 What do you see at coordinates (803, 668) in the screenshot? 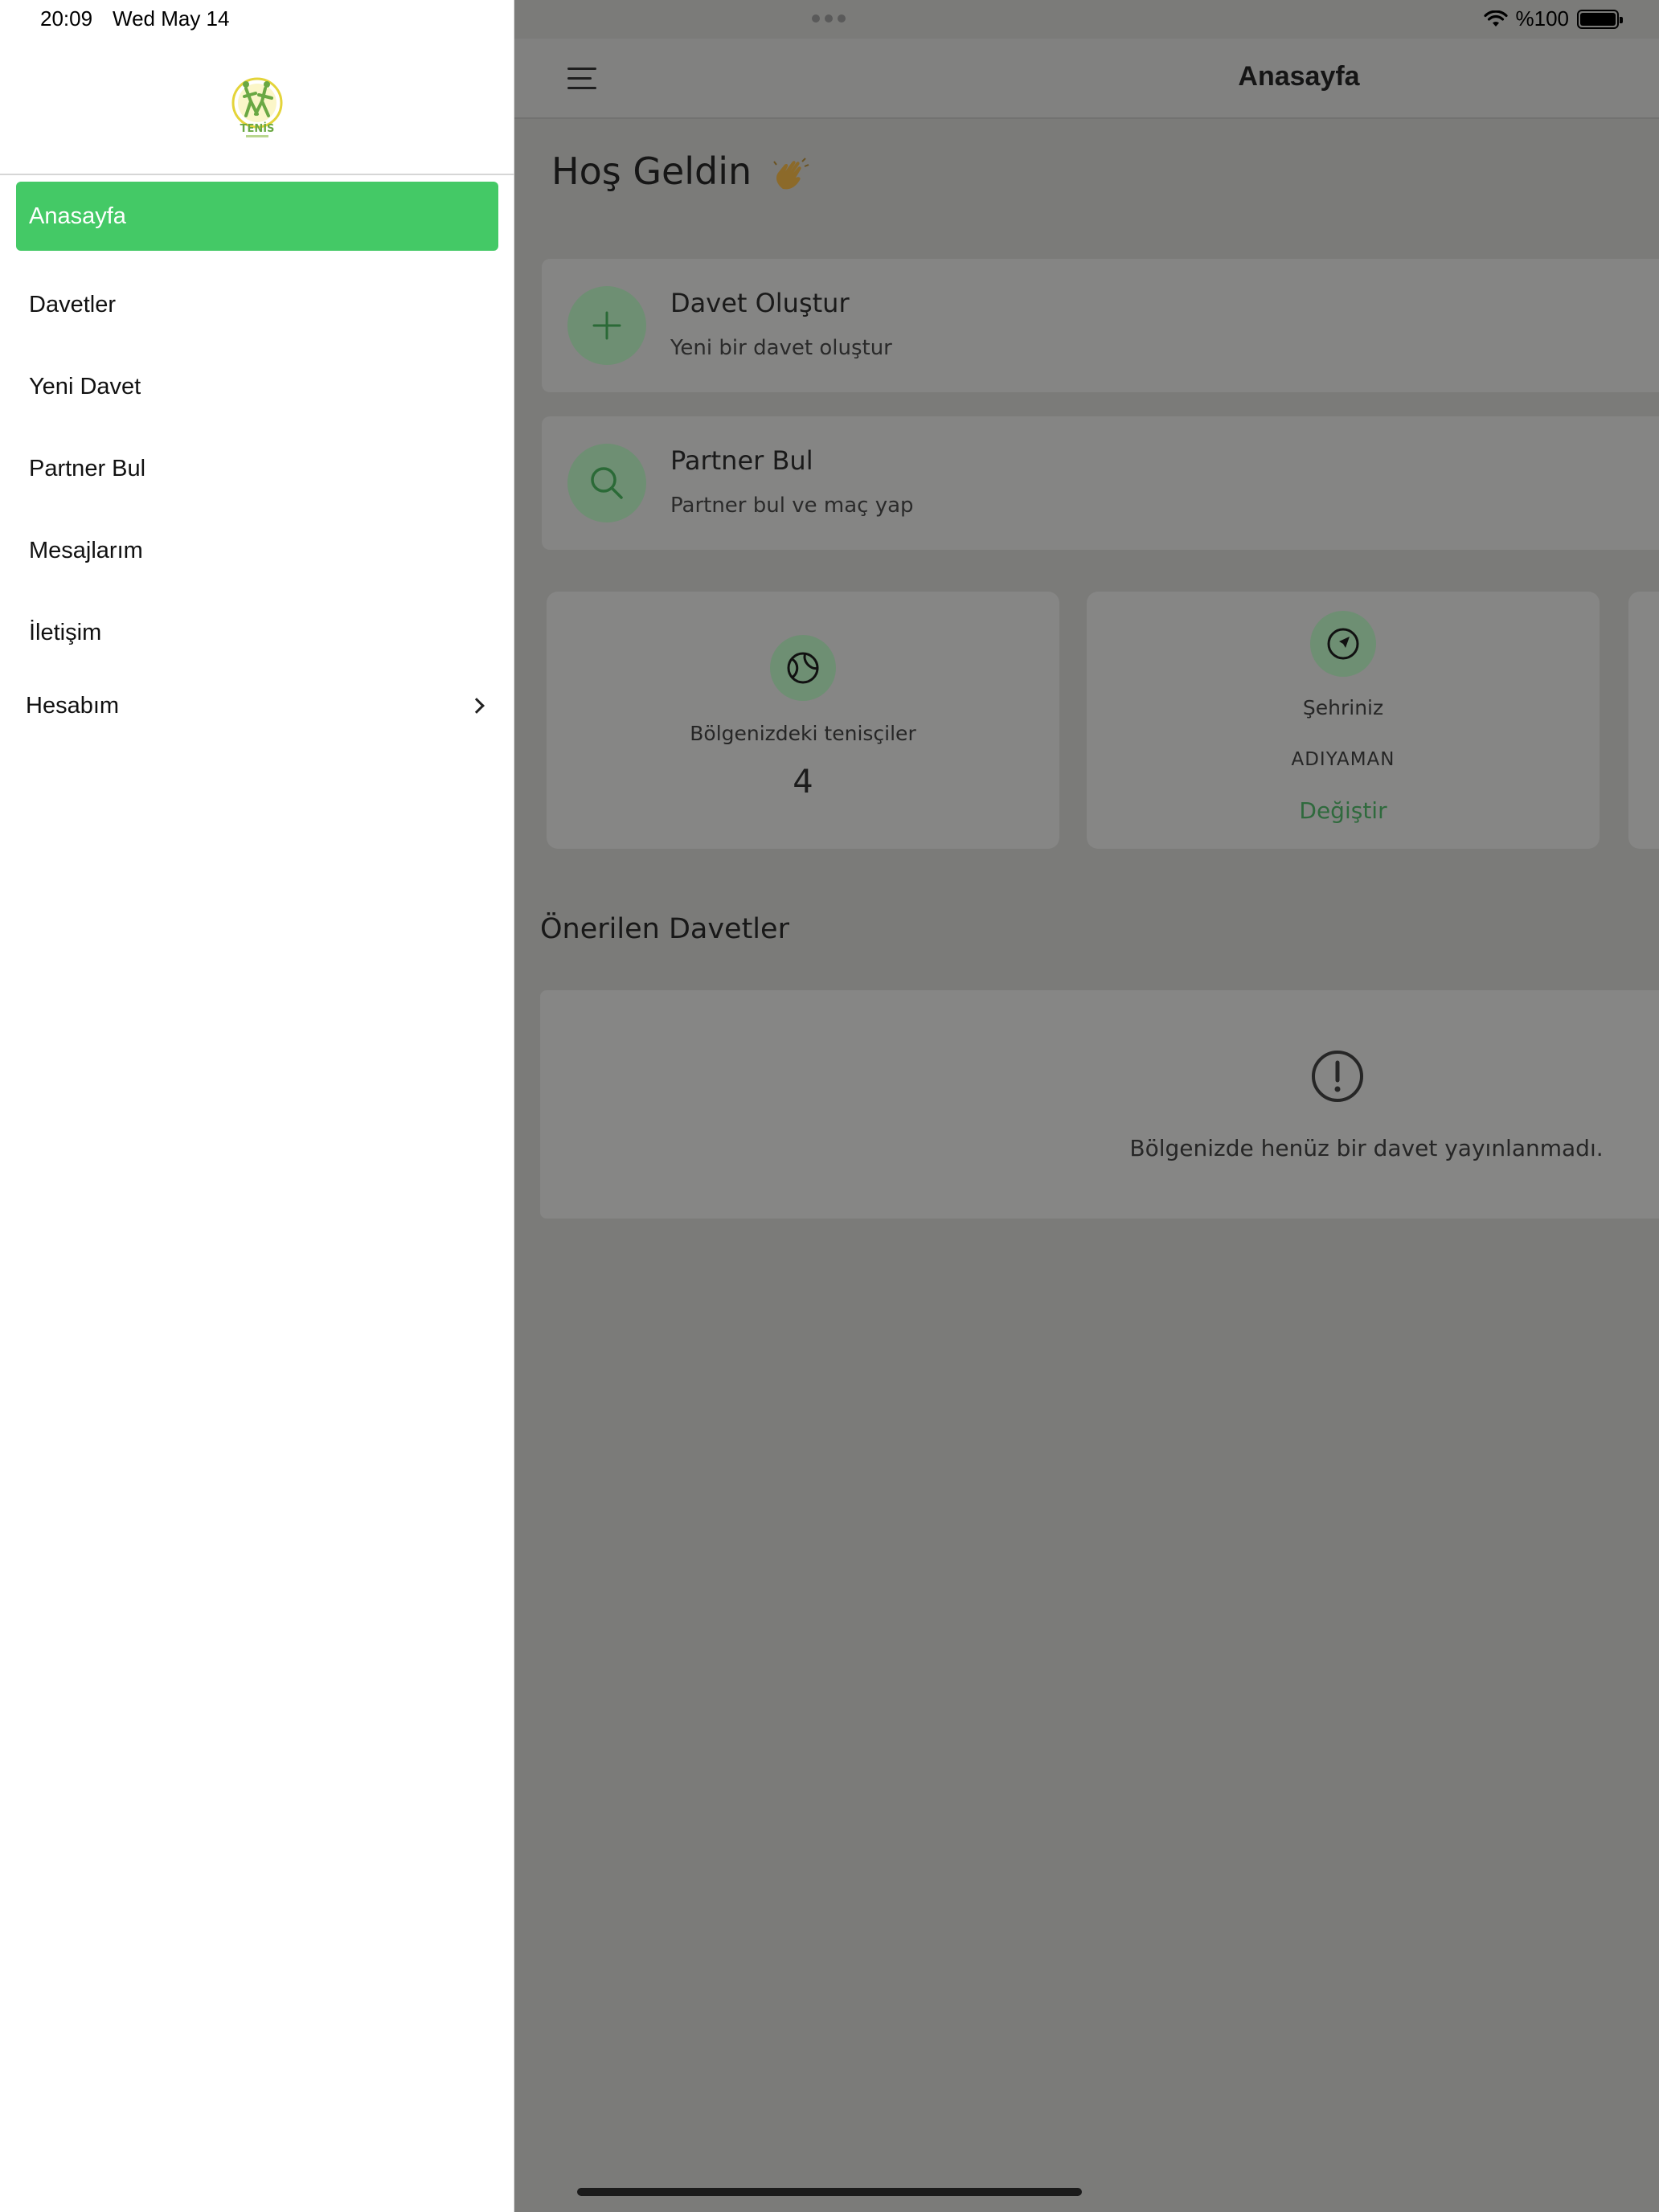
I see `tennis-ball-icon` at bounding box center [803, 668].